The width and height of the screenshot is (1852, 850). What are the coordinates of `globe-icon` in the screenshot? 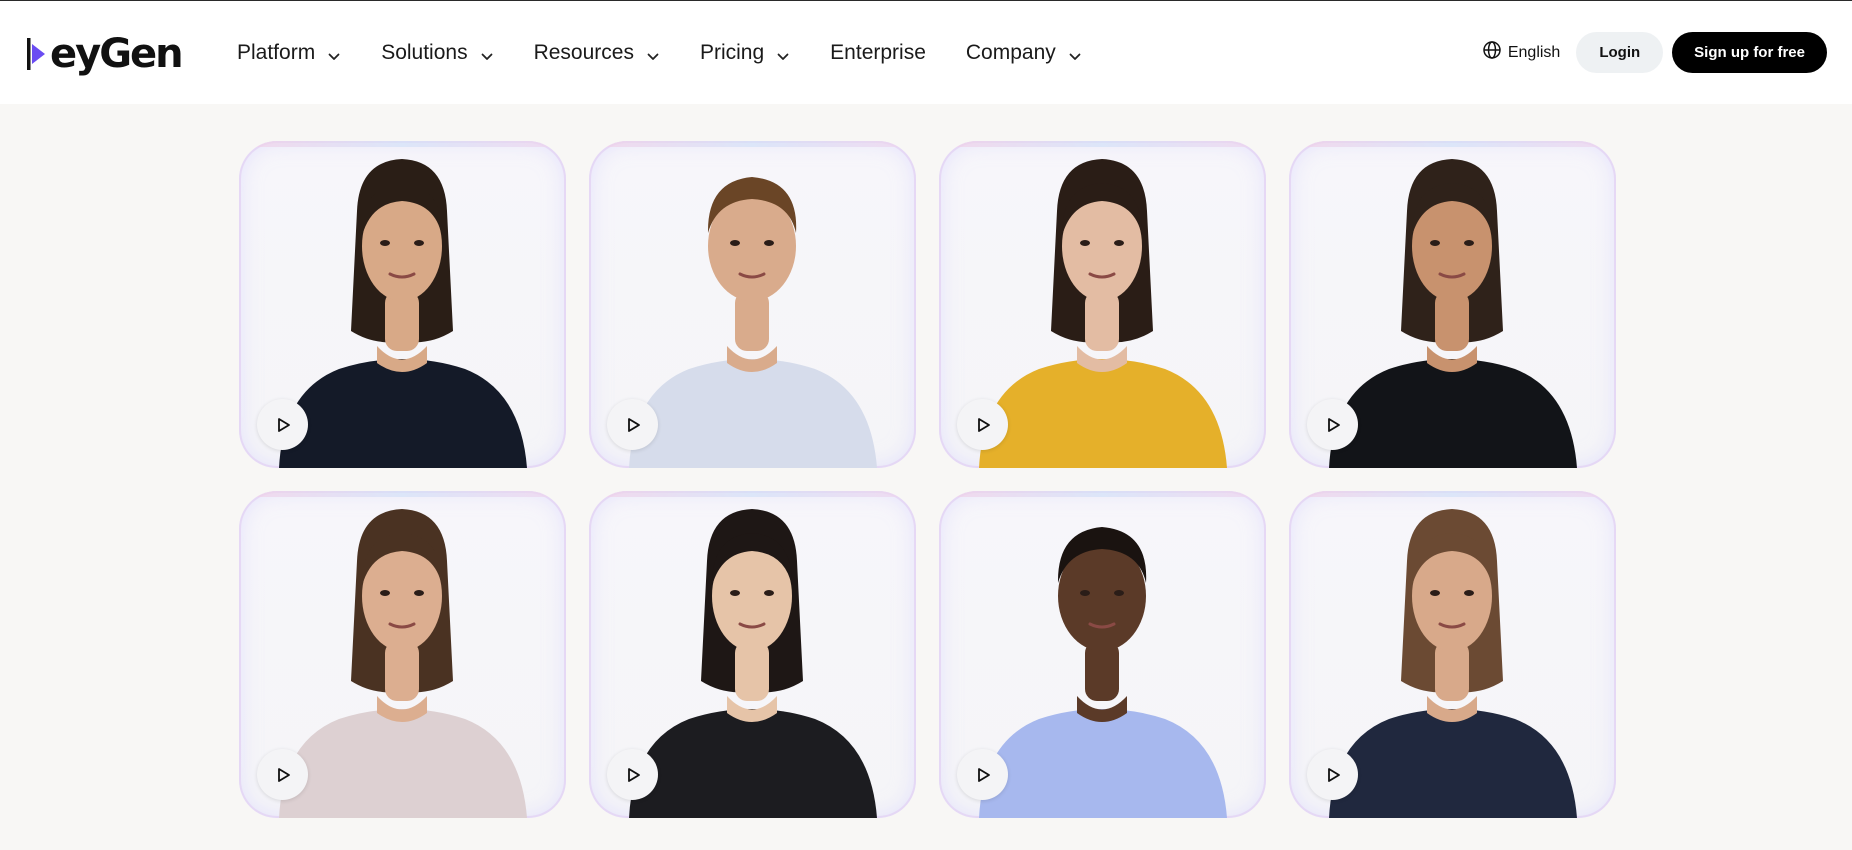 It's located at (1495, 52).